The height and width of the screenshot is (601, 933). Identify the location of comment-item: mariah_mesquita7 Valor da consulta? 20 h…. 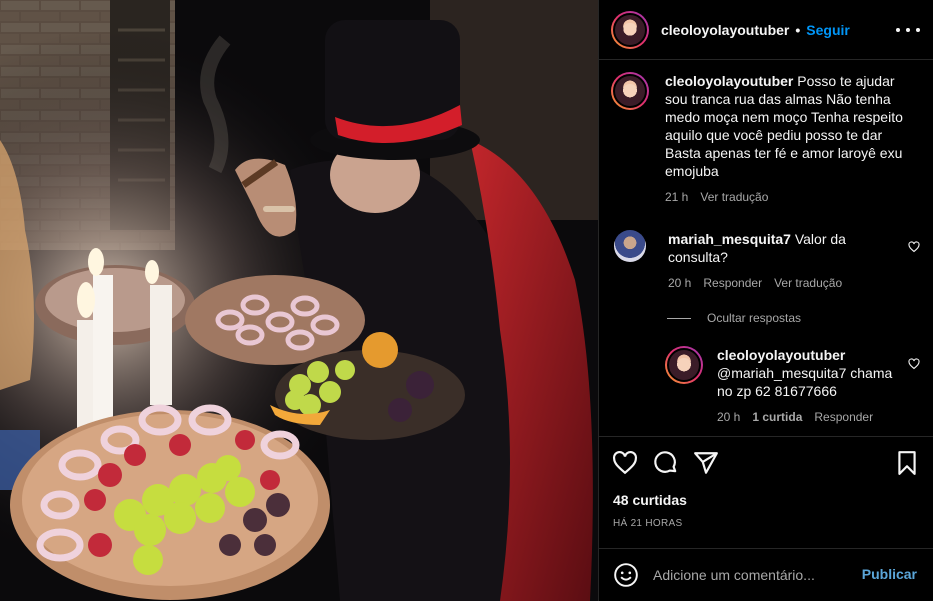
(749, 261).